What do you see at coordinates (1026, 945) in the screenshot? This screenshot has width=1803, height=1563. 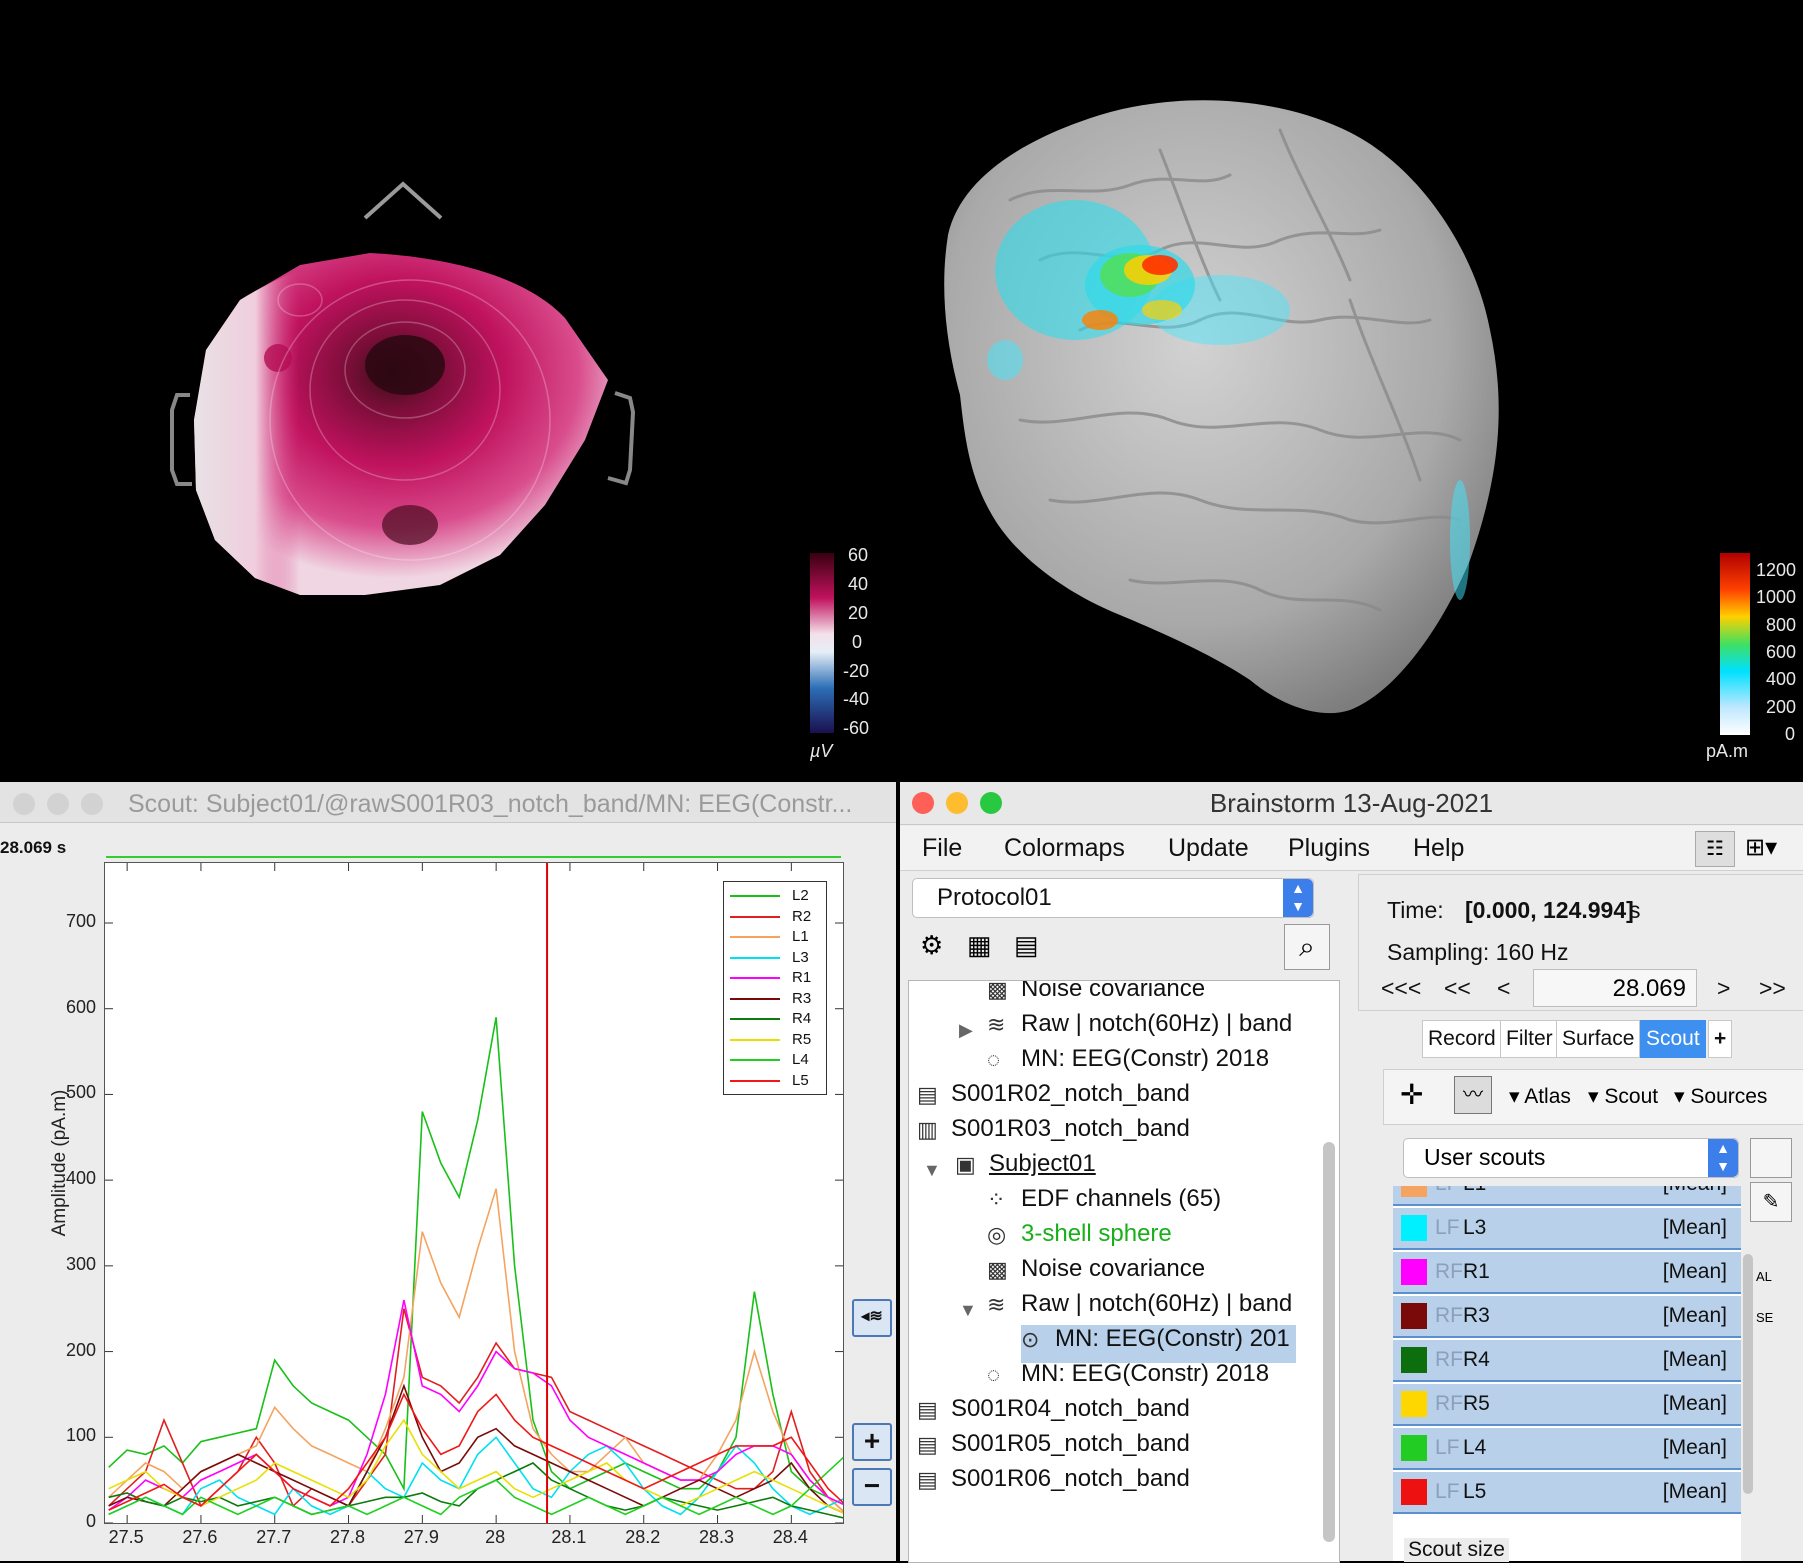 I see `functional-condition-view-icon: ▤` at bounding box center [1026, 945].